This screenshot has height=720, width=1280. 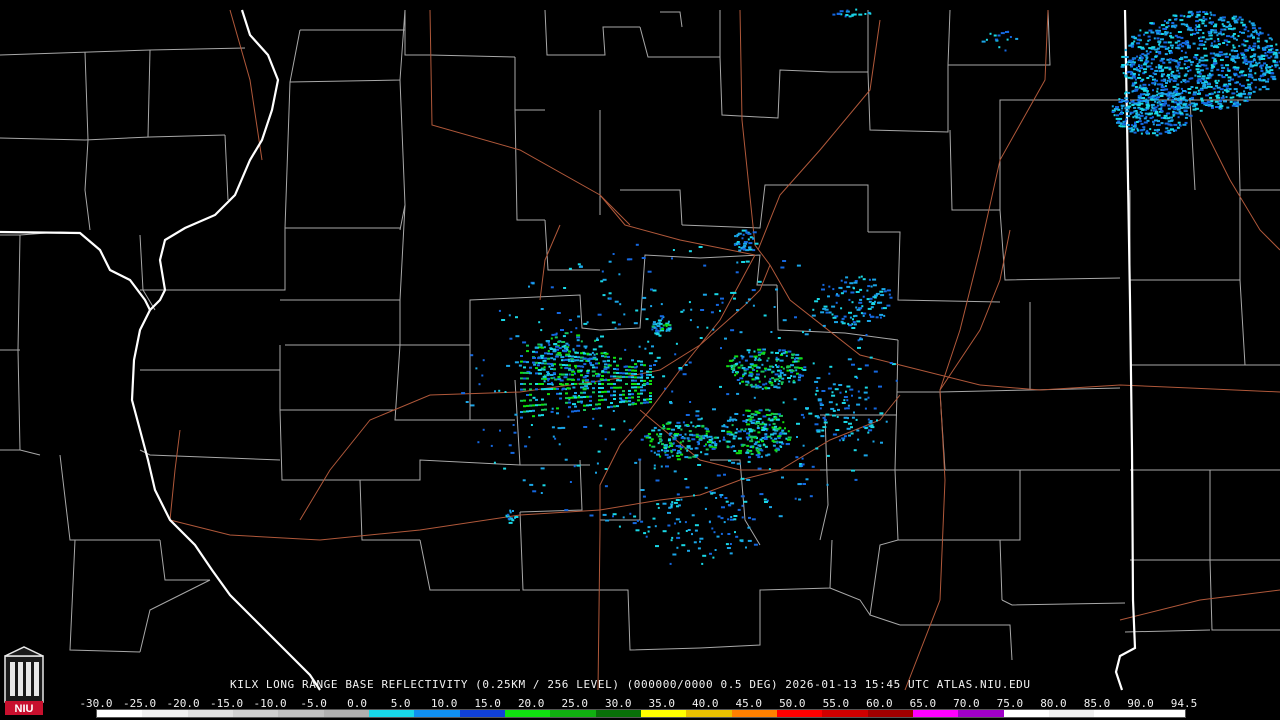 What do you see at coordinates (367, 684) in the screenshot?
I see `product-name: LONG RANGE BASE REFLECTIVITY` at bounding box center [367, 684].